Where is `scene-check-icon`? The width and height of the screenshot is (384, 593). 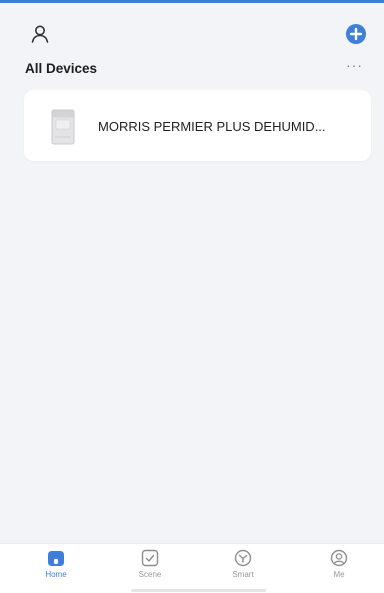 scene-check-icon is located at coordinates (150, 558).